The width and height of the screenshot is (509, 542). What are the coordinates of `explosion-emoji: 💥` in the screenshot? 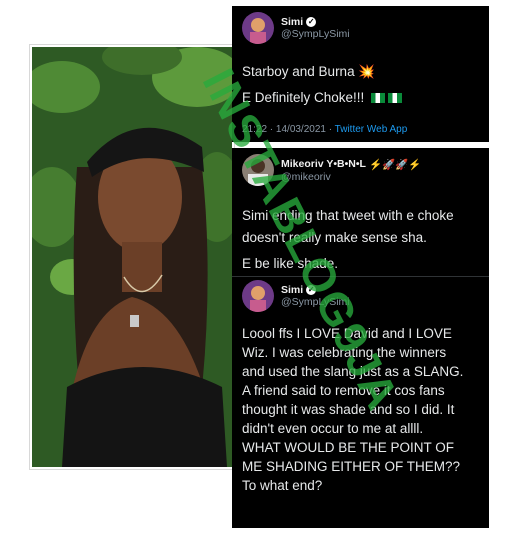 It's located at (367, 71).